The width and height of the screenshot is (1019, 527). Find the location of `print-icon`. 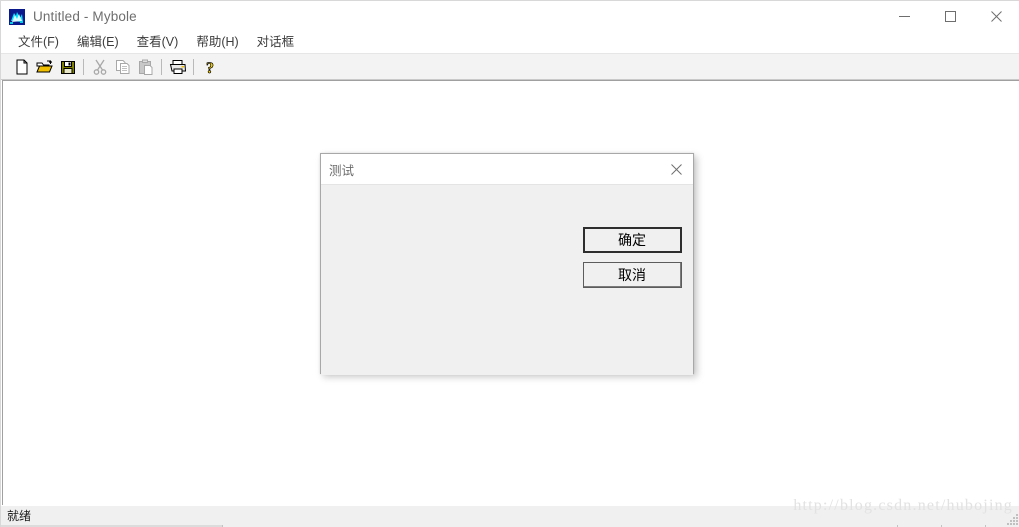

print-icon is located at coordinates (177, 66).